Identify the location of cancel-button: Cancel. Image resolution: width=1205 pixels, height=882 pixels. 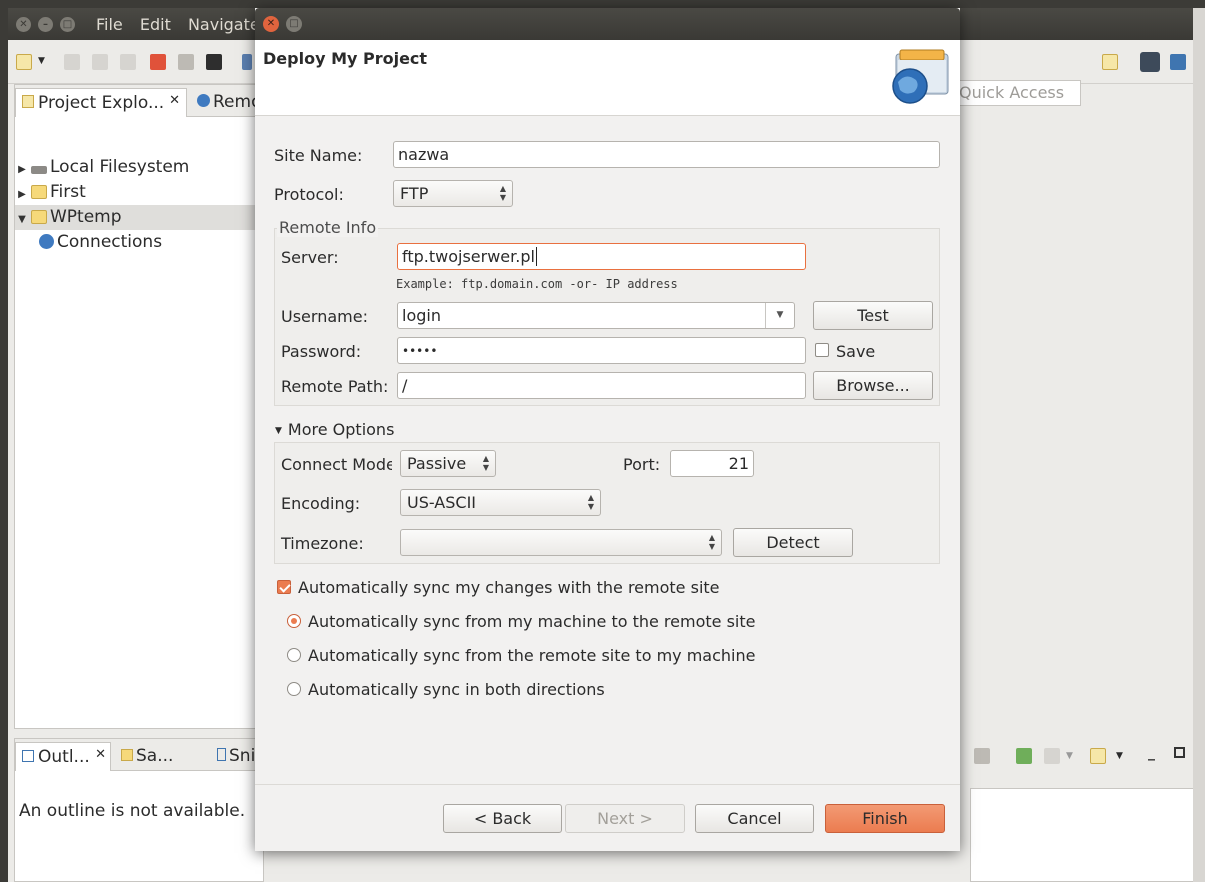
(754, 818).